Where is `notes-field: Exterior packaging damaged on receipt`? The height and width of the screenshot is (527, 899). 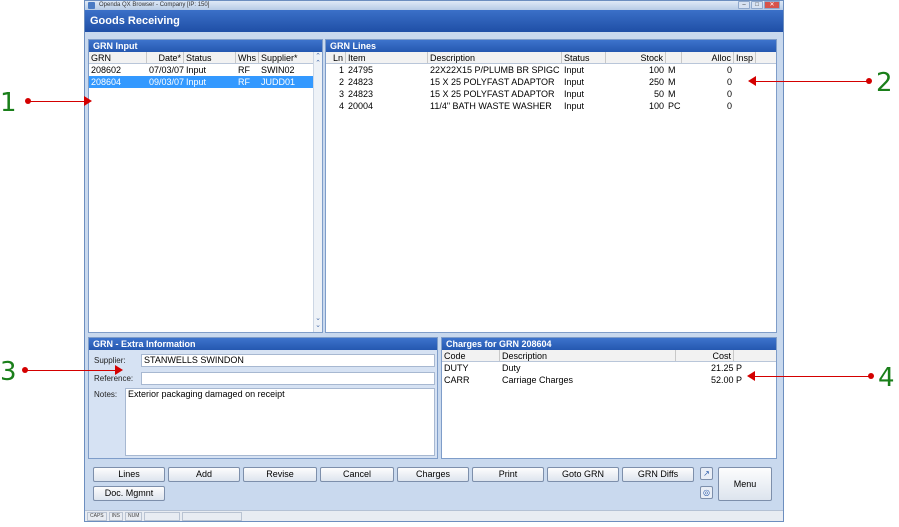
notes-field: Exterior packaging damaged on receipt is located at coordinates (280, 422).